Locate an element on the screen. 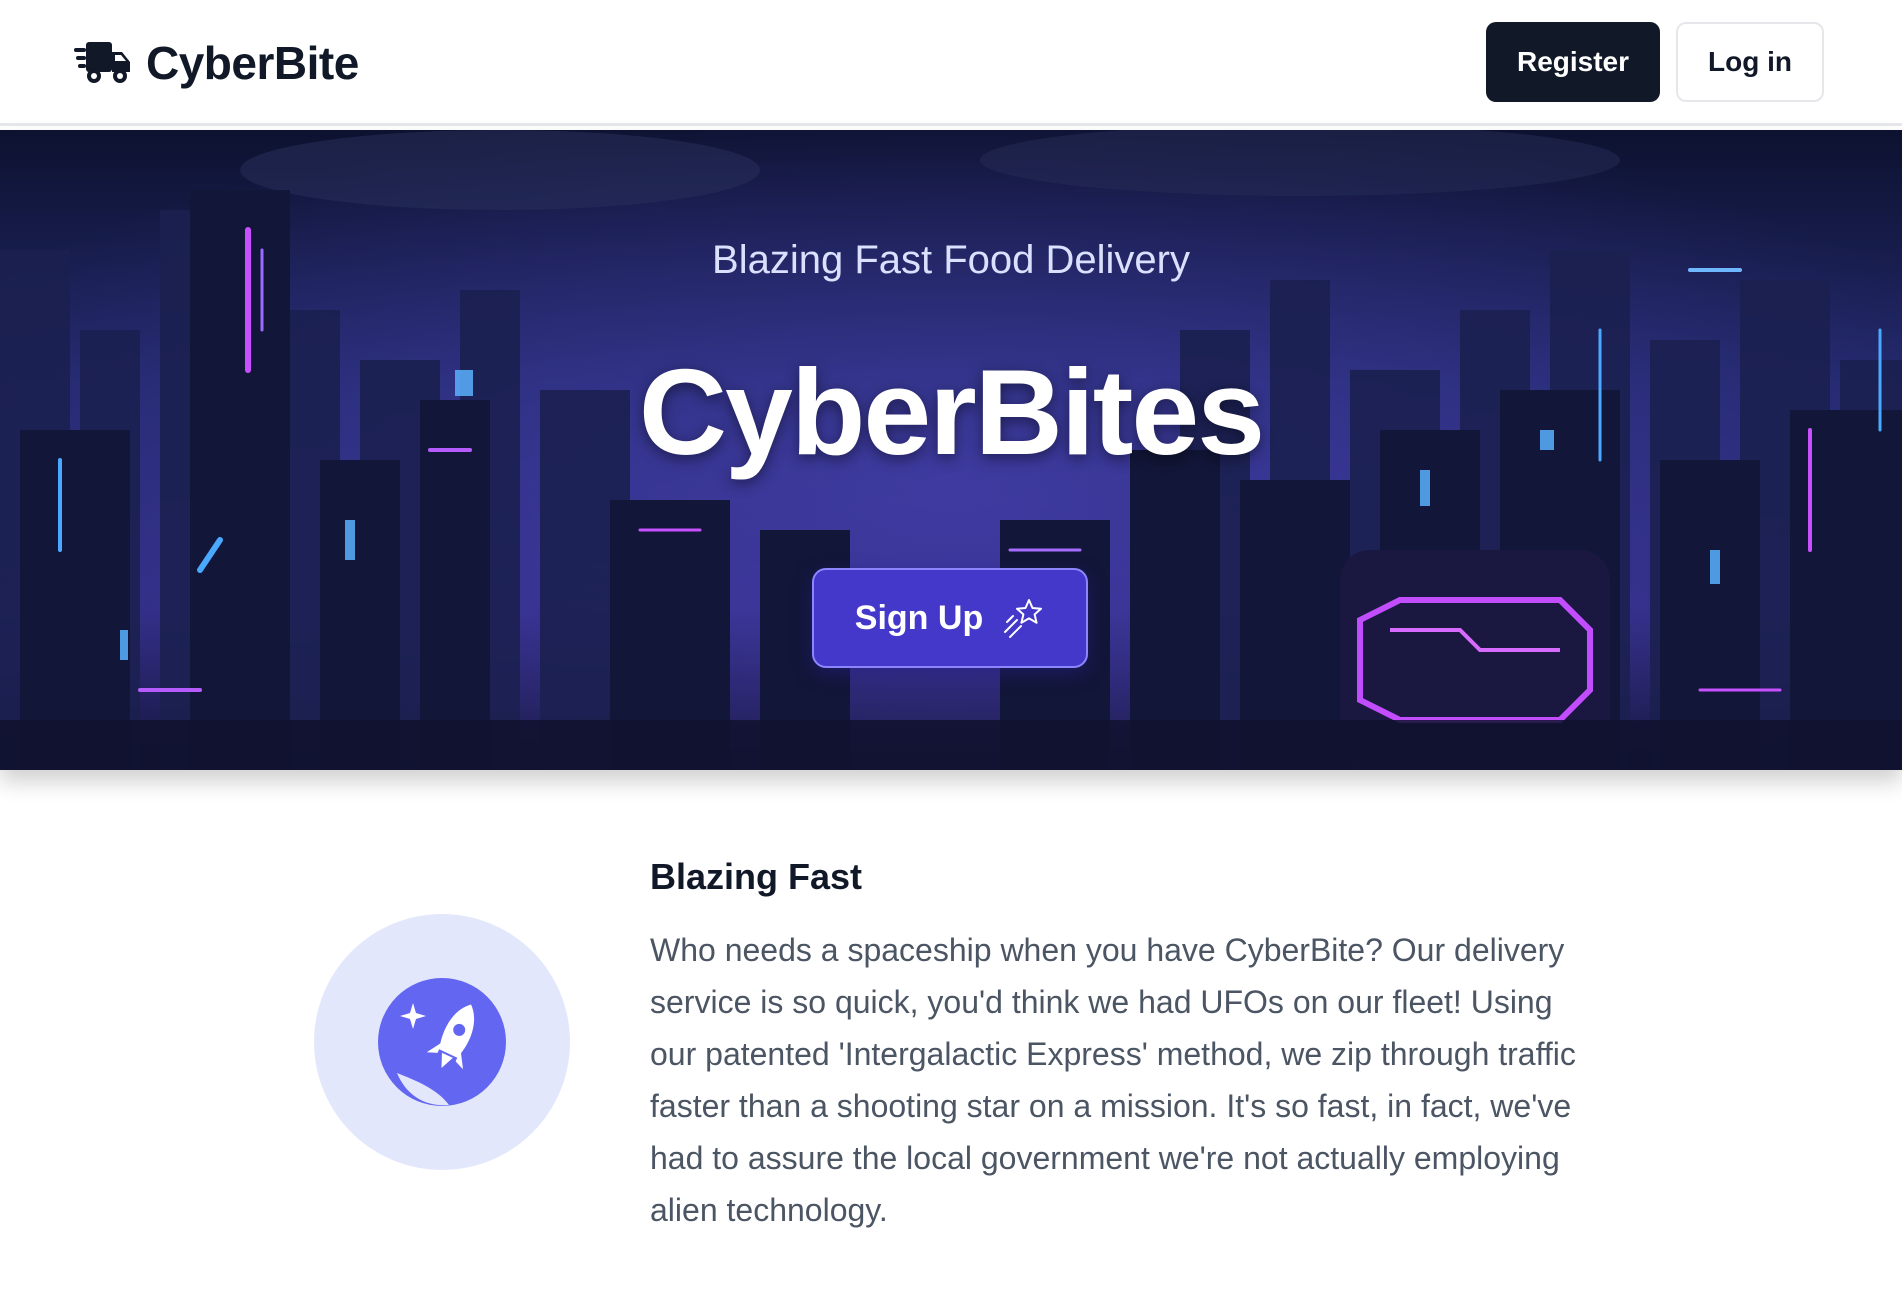 This screenshot has height=1306, width=1902. hero-subtitle: Blazing Fast Food Delivery is located at coordinates (951, 260).